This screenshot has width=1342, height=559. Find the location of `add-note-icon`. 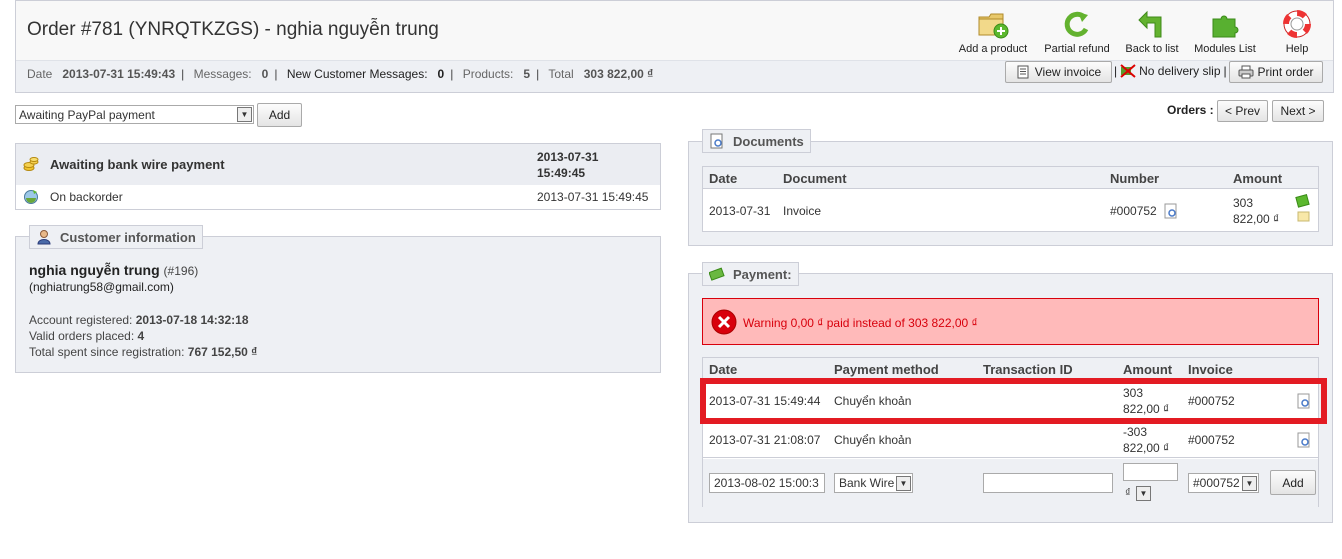

add-note-icon is located at coordinates (1303, 209).